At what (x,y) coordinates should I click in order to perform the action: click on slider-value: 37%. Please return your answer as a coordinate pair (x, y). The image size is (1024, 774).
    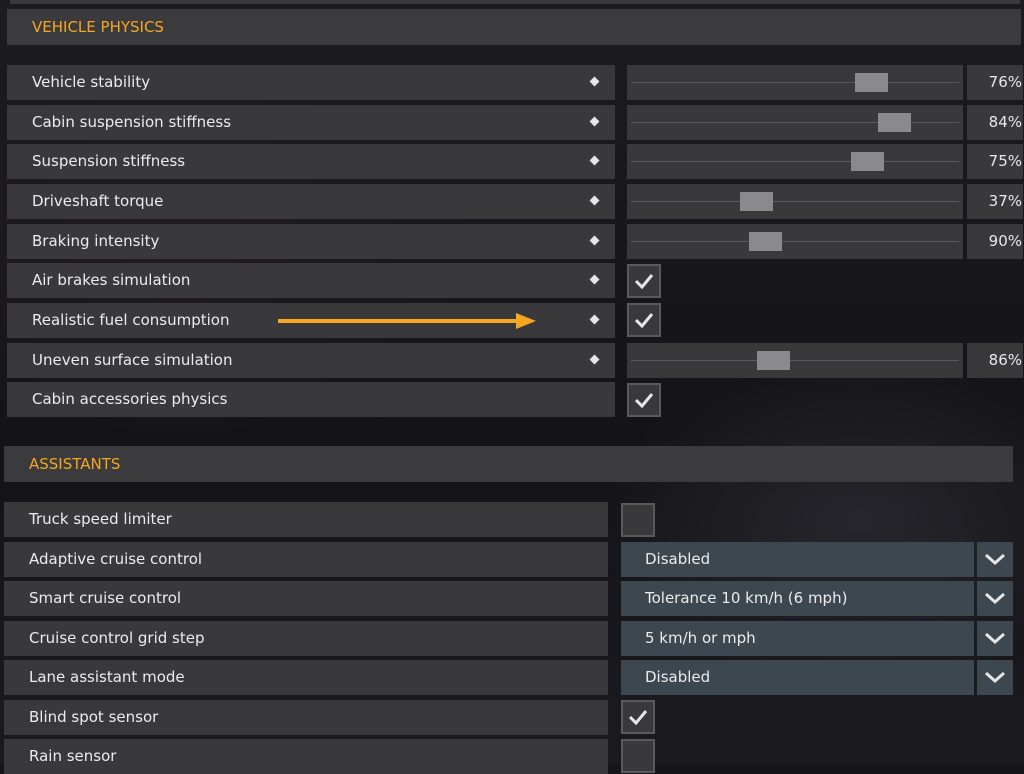
    Looking at the image, I should click on (995, 201).